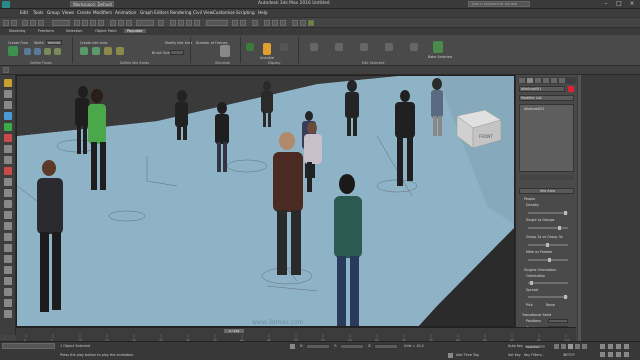 This screenshot has height=360, width=640. What do you see at coordinates (584, 346) in the screenshot?
I see `go-to-end-icon` at bounding box center [584, 346].